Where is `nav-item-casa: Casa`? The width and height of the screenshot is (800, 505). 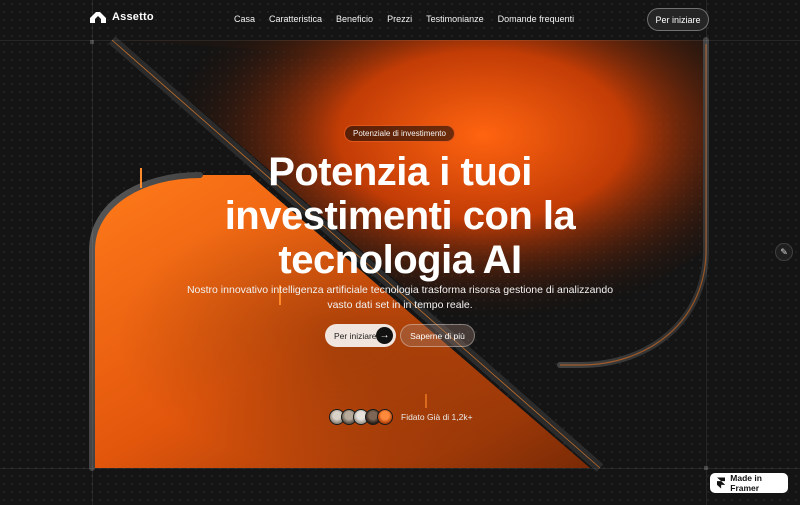
nav-item-casa: Casa is located at coordinates (244, 19).